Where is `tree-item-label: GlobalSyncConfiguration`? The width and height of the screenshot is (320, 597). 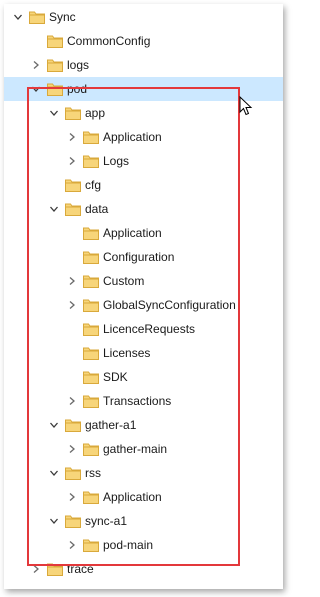 tree-item-label: GlobalSyncConfiguration is located at coordinates (169, 305).